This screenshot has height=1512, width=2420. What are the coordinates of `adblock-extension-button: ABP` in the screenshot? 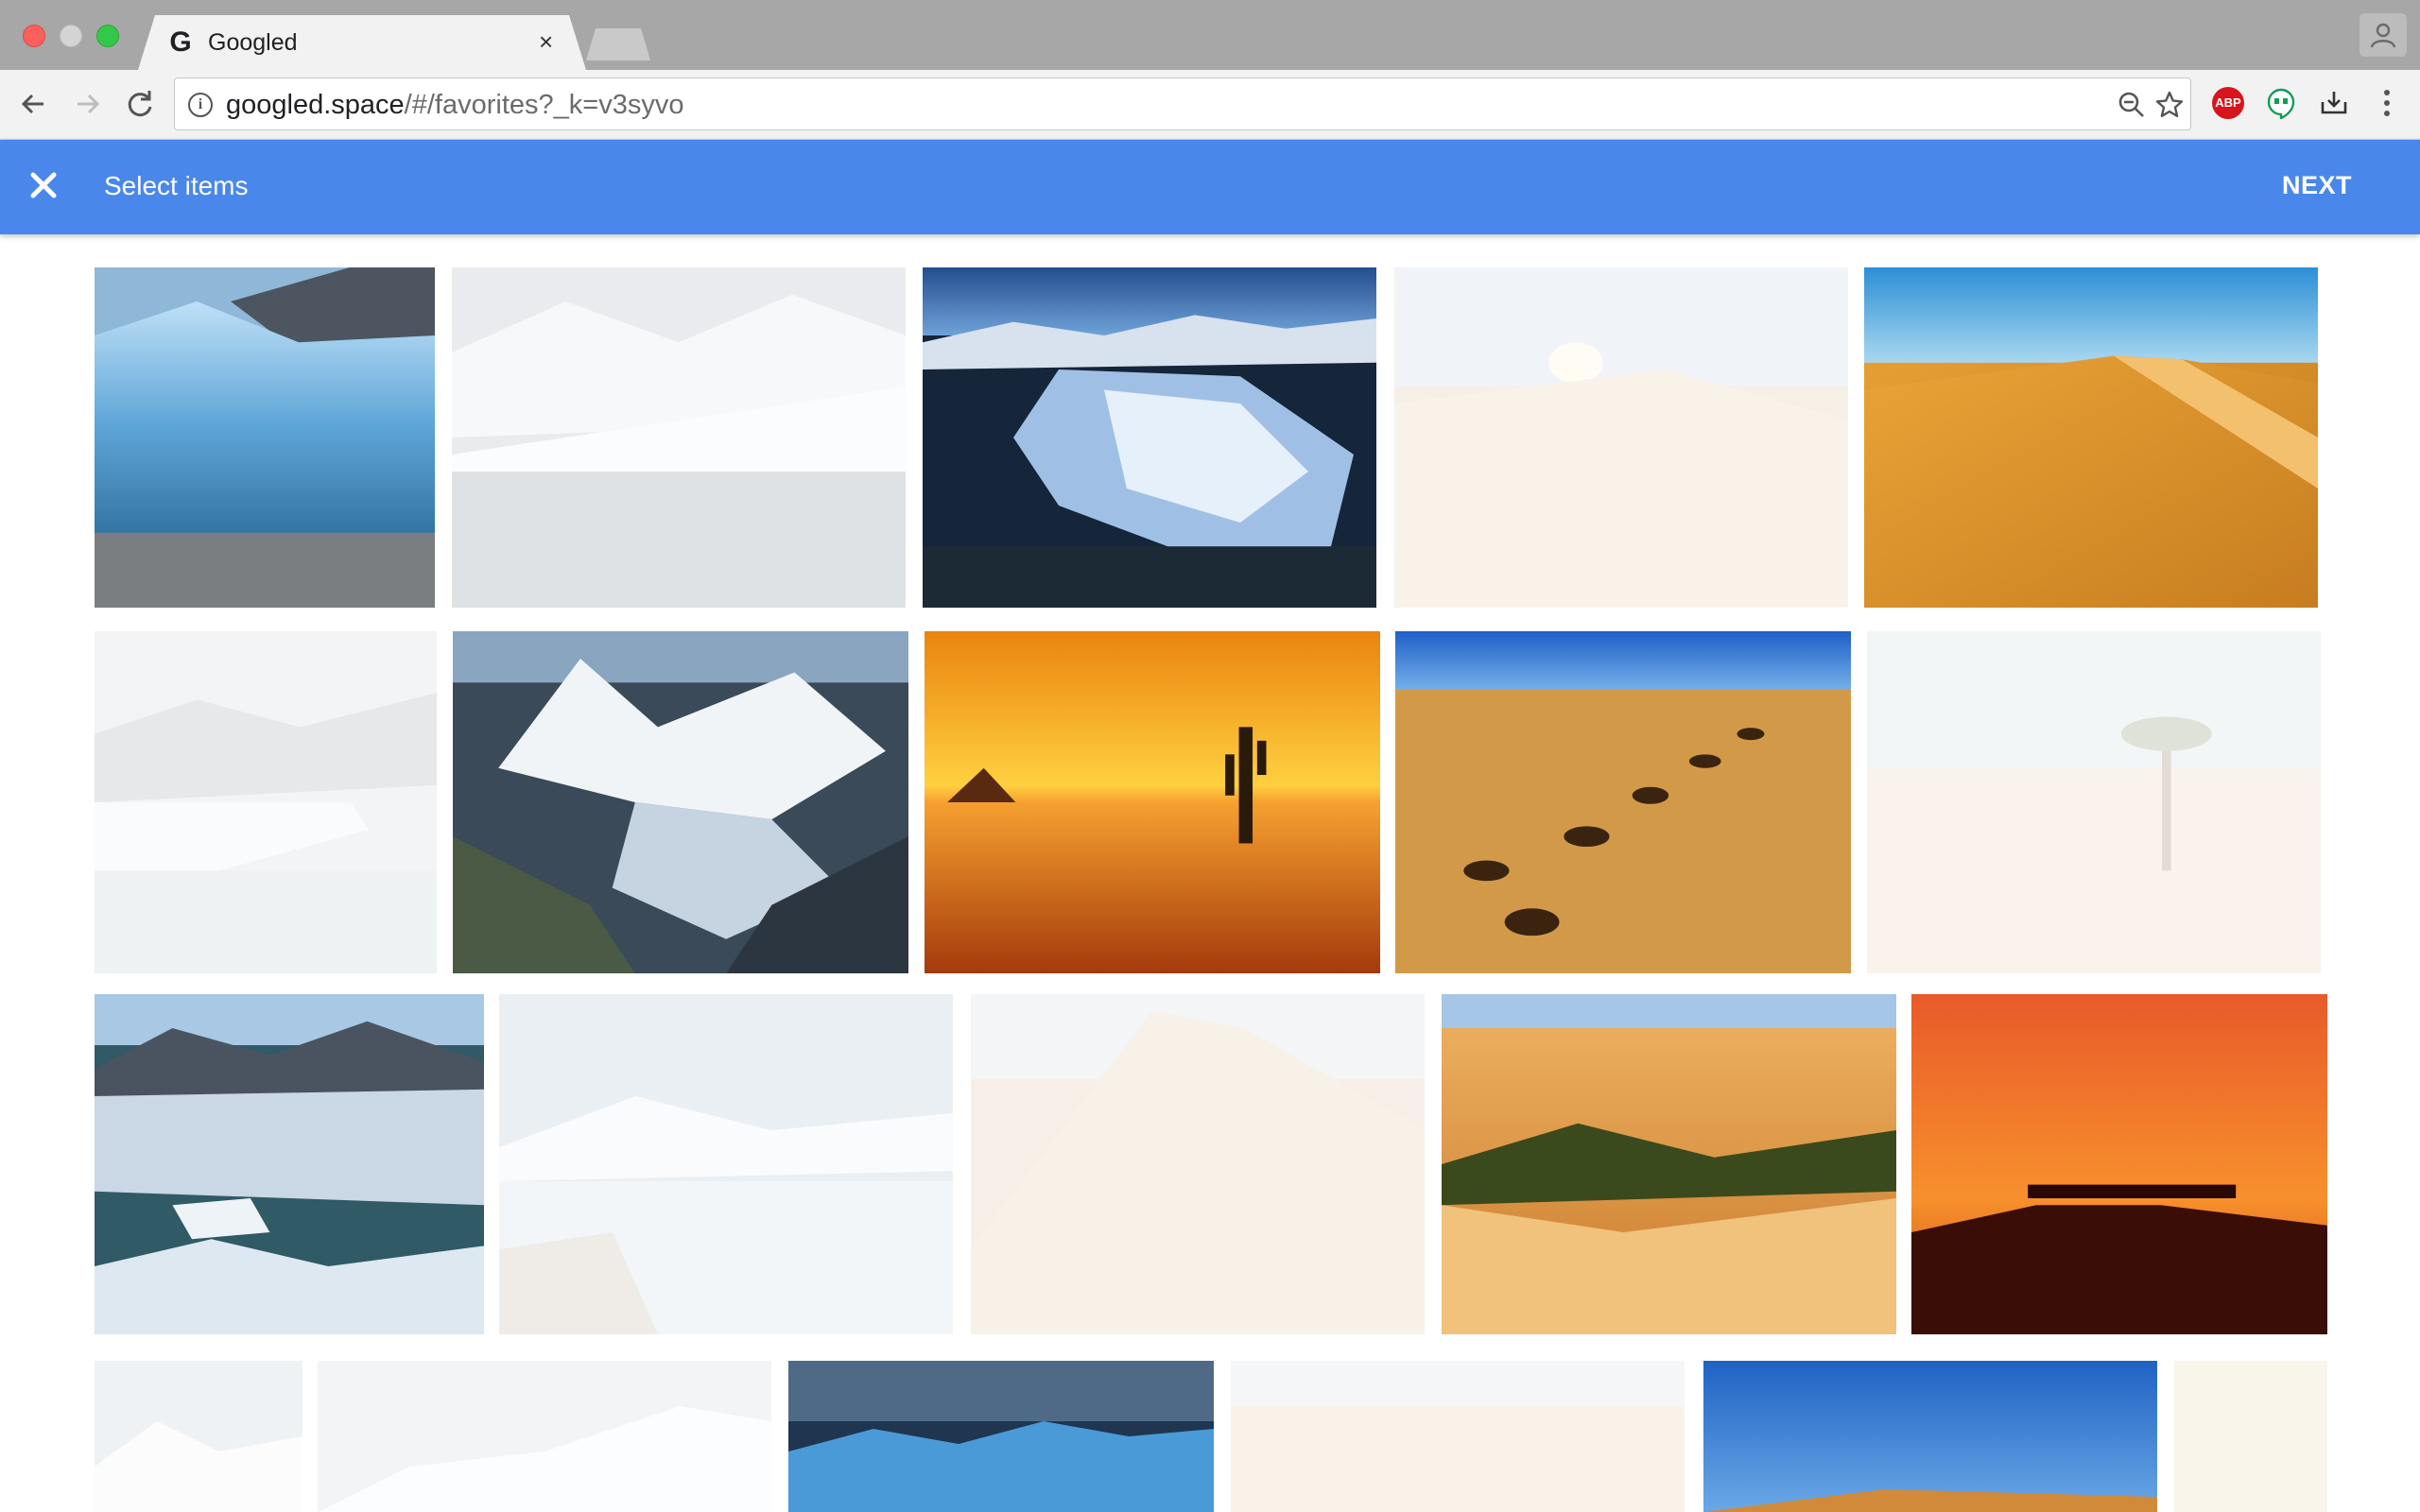 It's located at (2228, 103).